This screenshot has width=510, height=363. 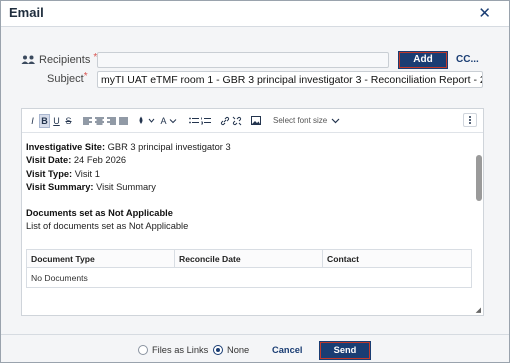 I want to click on col-reconcile-date: Reconcile Date, so click(x=248, y=258).